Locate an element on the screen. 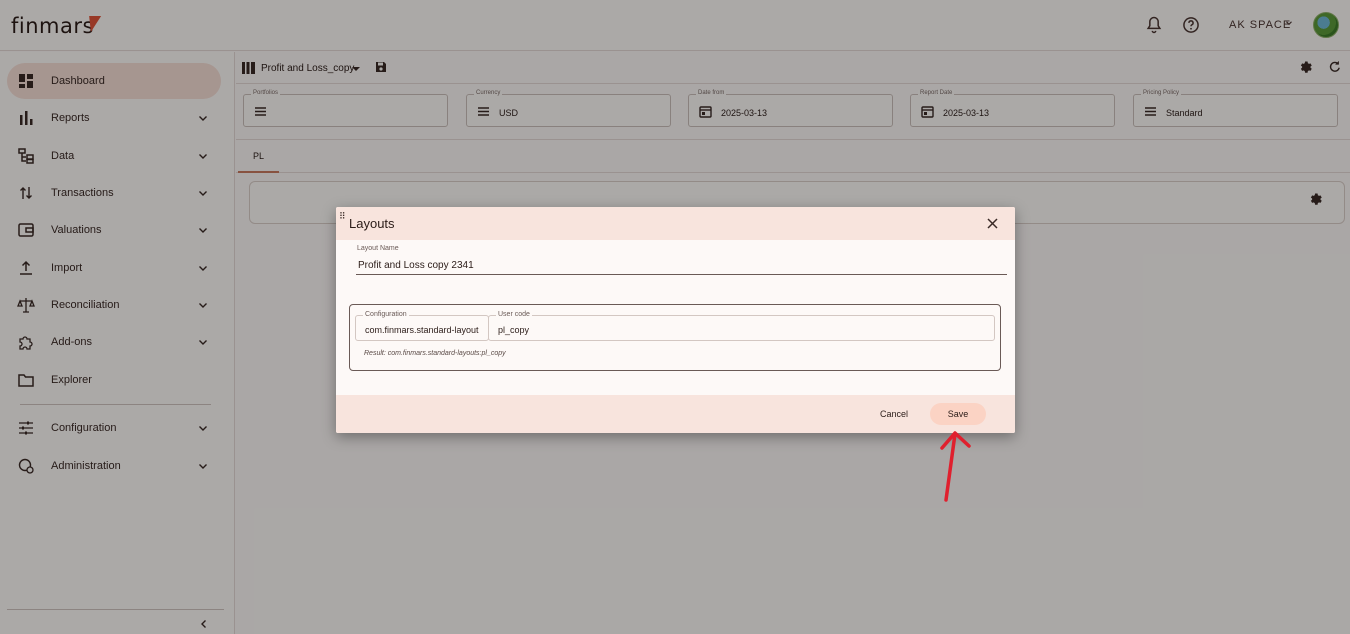  annotation-arrow-icon is located at coordinates (955, 466).